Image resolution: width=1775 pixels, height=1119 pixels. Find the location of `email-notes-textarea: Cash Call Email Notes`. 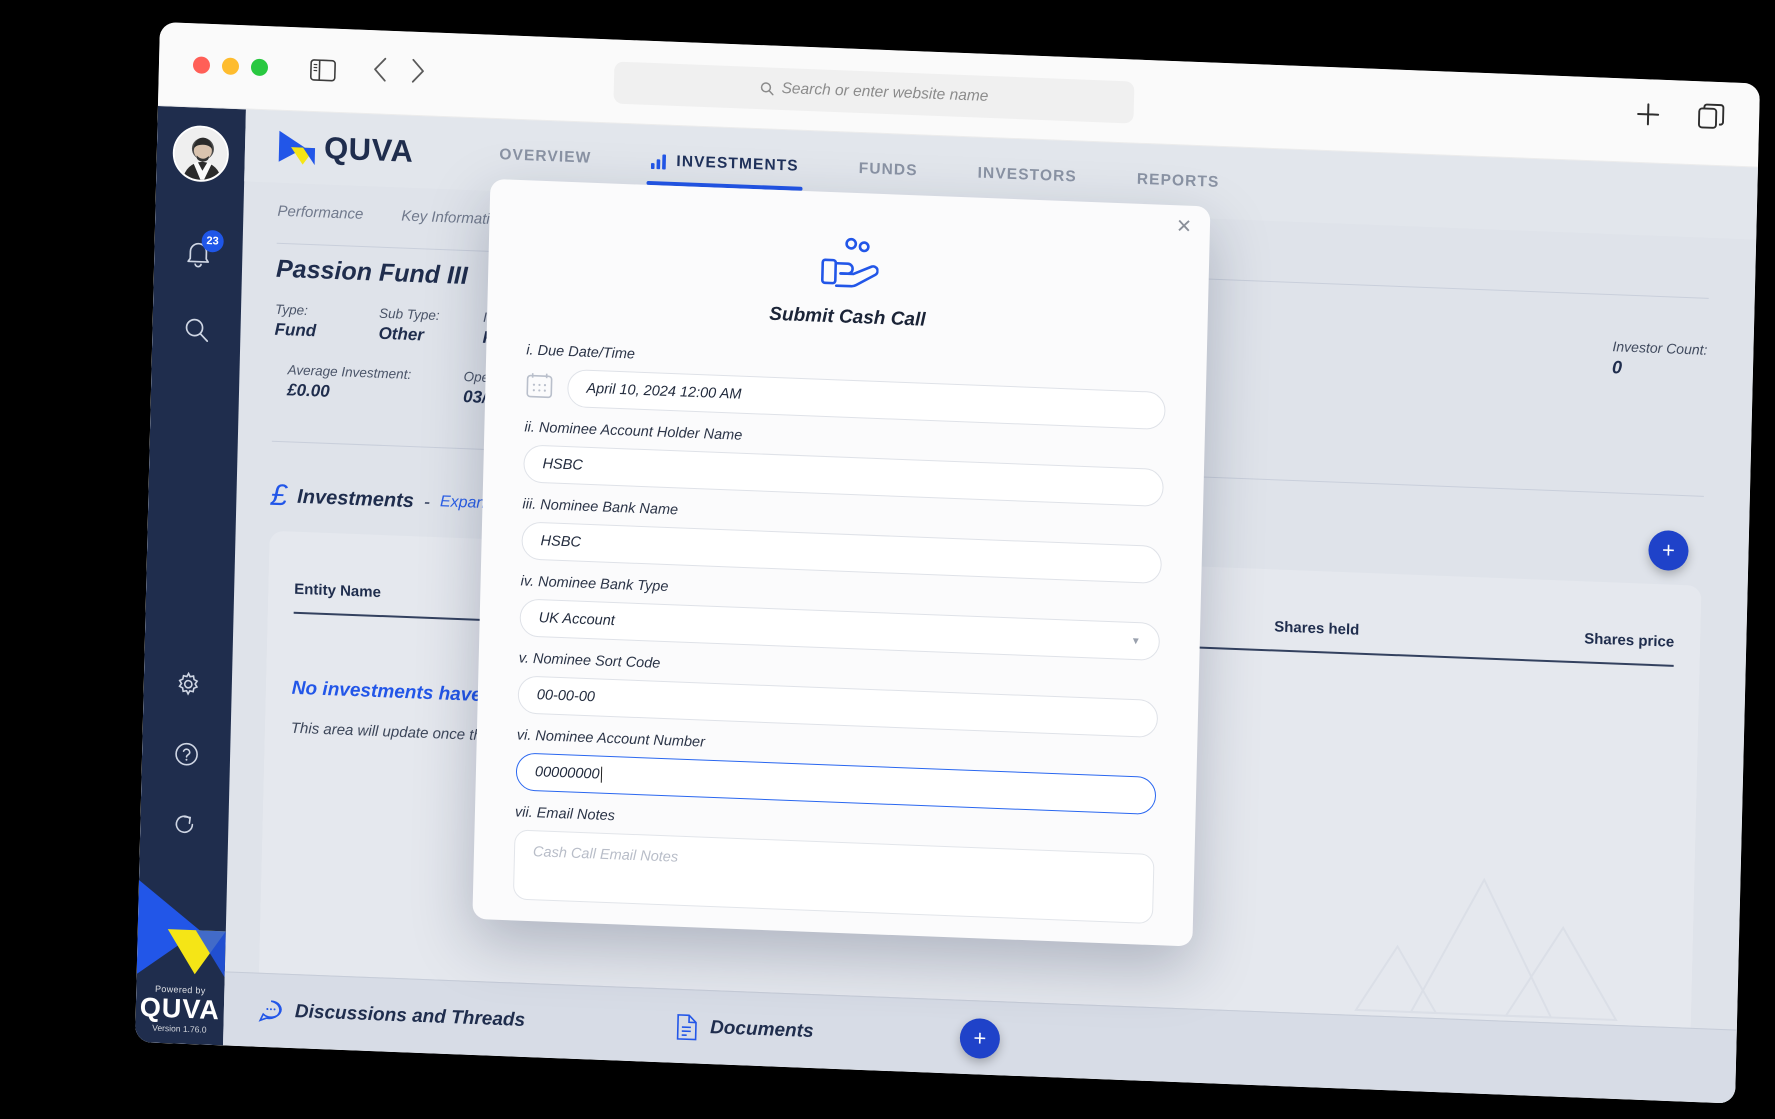

email-notes-textarea: Cash Call Email Notes is located at coordinates (833, 877).